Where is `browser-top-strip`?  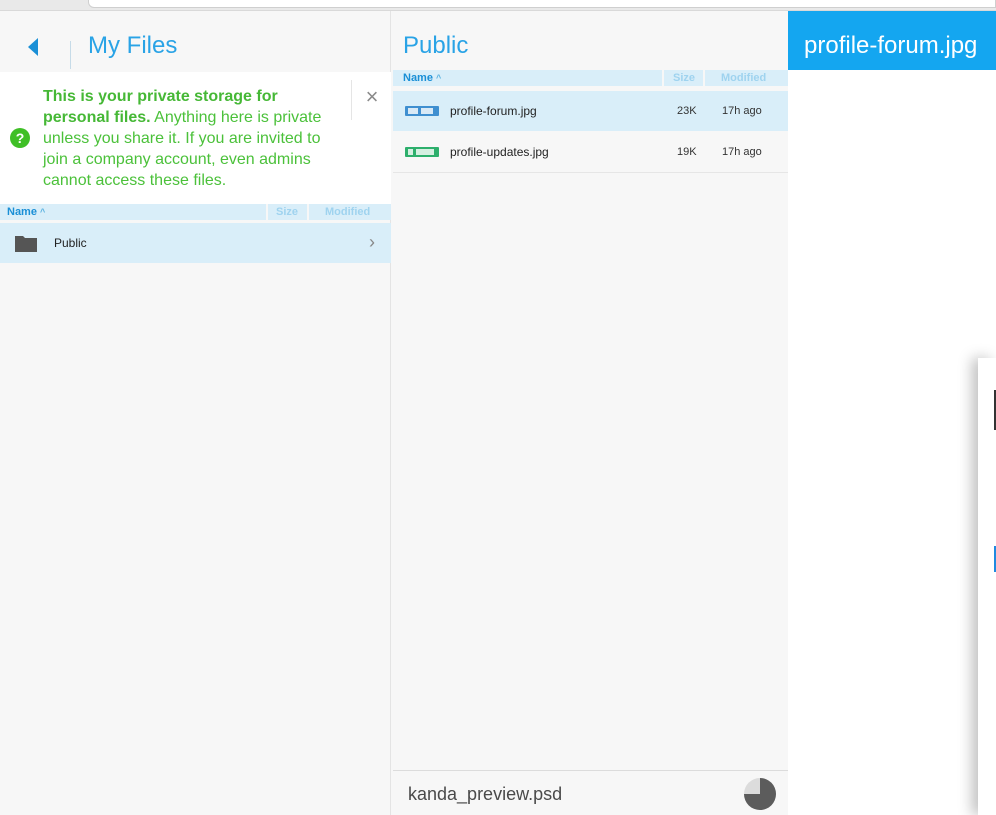 browser-top-strip is located at coordinates (498, 5).